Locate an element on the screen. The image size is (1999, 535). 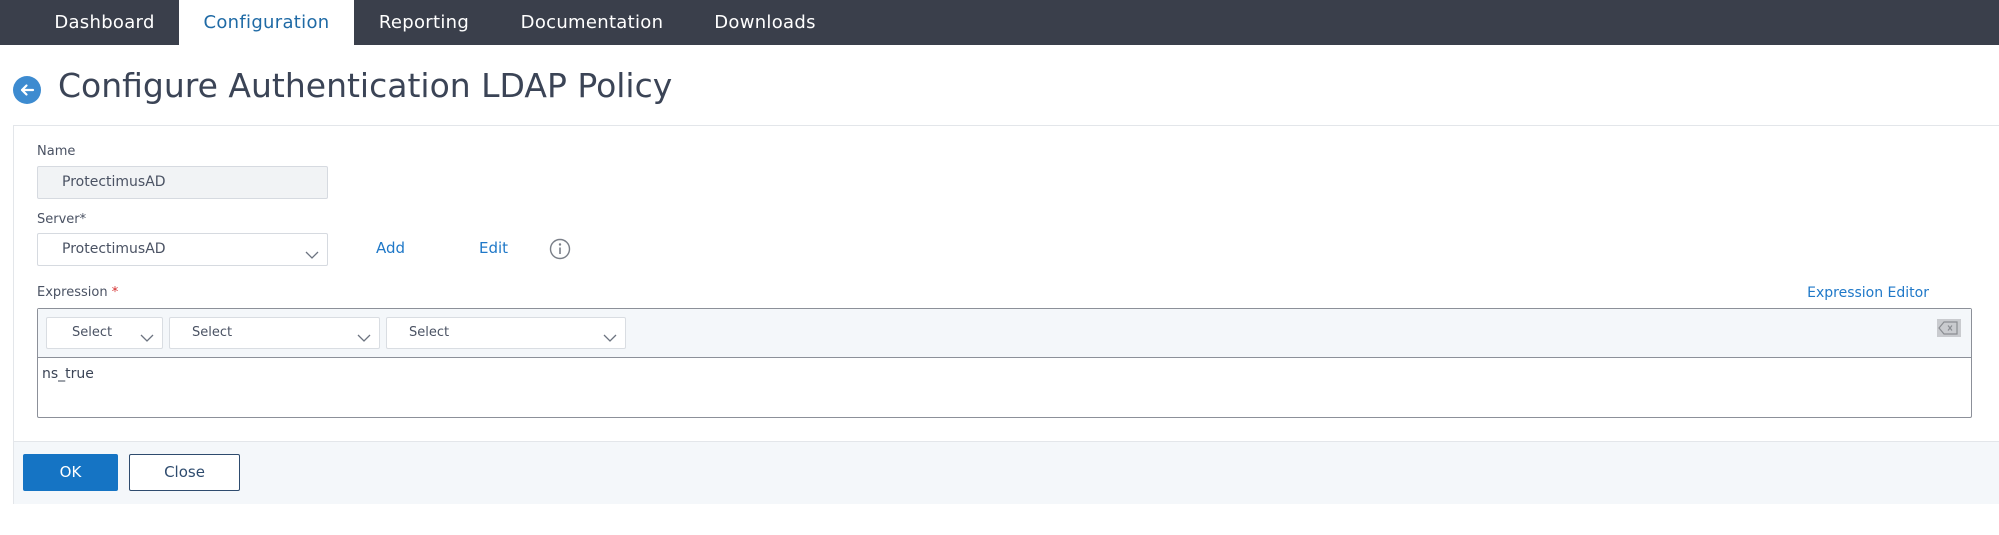
tab-reporting: Reporting is located at coordinates (424, 22).